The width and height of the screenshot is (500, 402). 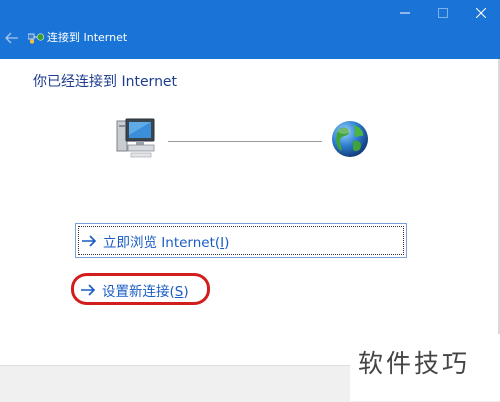 I want to click on computer-icon, so click(x=135, y=138).